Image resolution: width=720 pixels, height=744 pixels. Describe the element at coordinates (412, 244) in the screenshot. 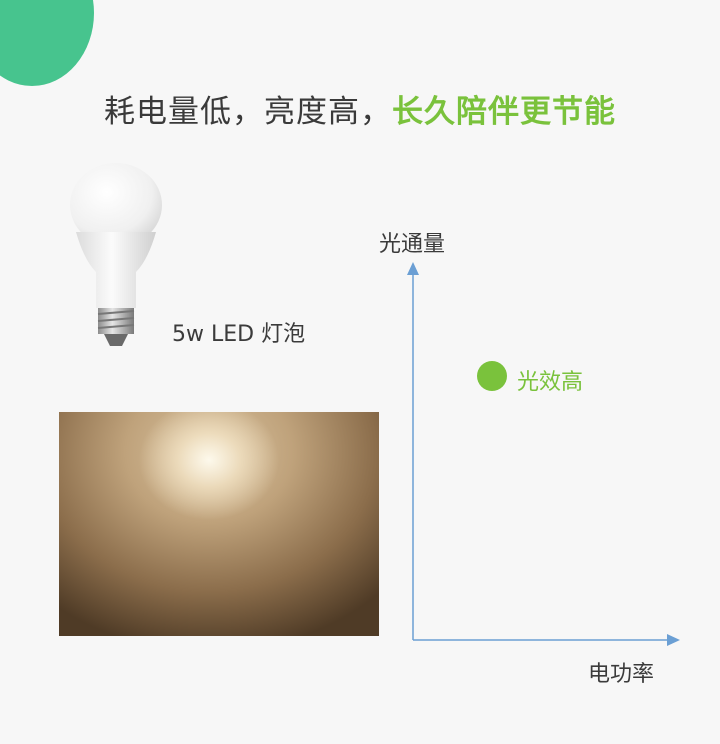

I see `y-axis-label: 光通量` at that location.